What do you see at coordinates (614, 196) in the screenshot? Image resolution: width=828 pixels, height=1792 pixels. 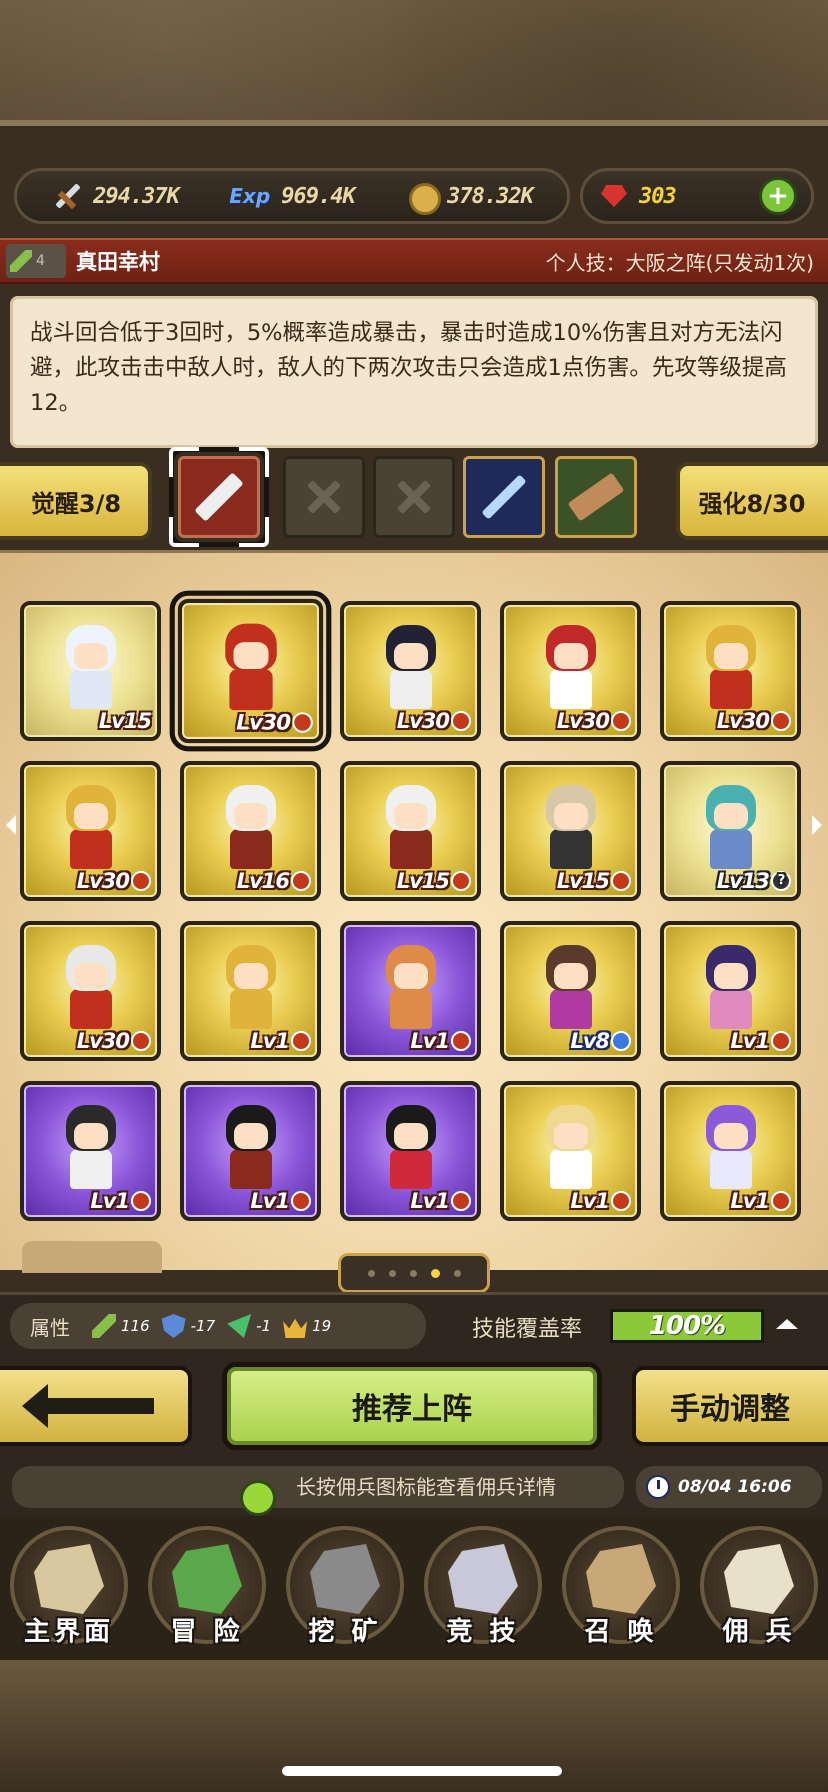 I see `ruby-icon` at bounding box center [614, 196].